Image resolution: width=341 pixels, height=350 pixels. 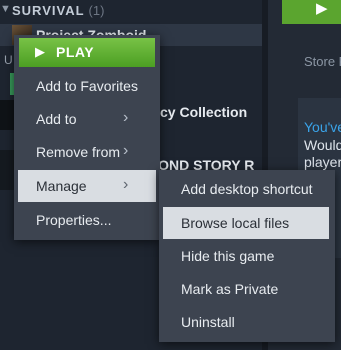 I want to click on menu-item-label: Remove from, so click(x=78, y=152).